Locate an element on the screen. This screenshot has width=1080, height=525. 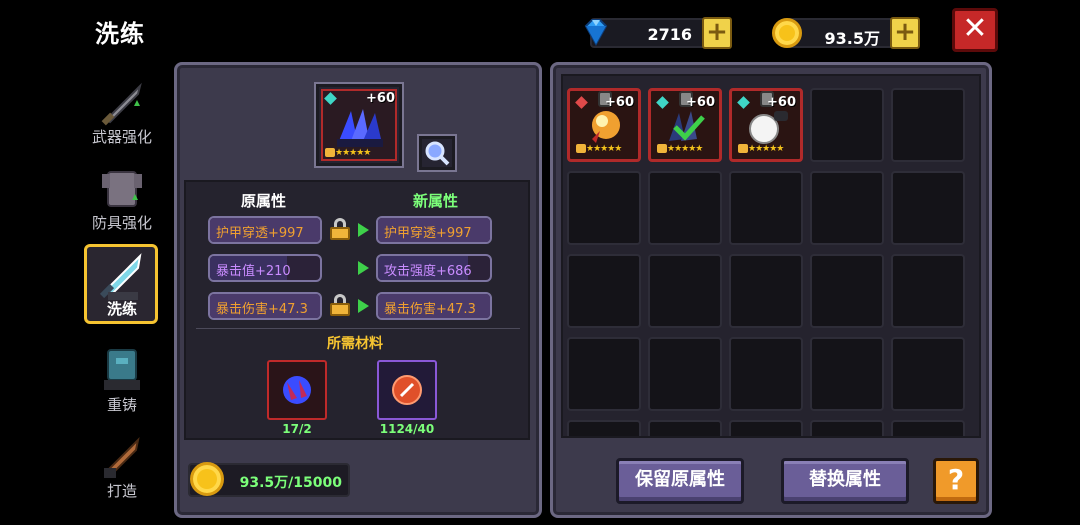
new-attr-title: 新属性 is located at coordinates (436, 201).